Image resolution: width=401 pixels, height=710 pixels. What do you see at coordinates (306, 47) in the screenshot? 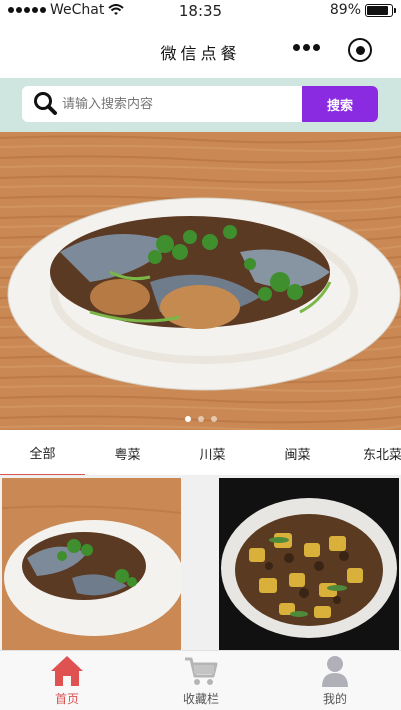
I see `more-menu-icon` at bounding box center [306, 47].